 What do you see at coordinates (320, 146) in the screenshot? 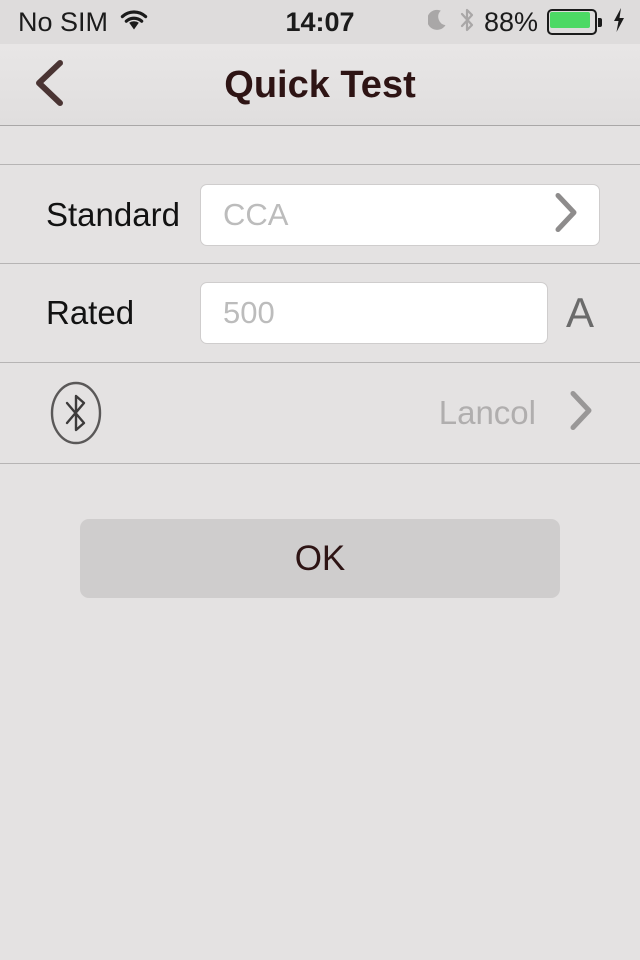
I see `section-spacer` at bounding box center [320, 146].